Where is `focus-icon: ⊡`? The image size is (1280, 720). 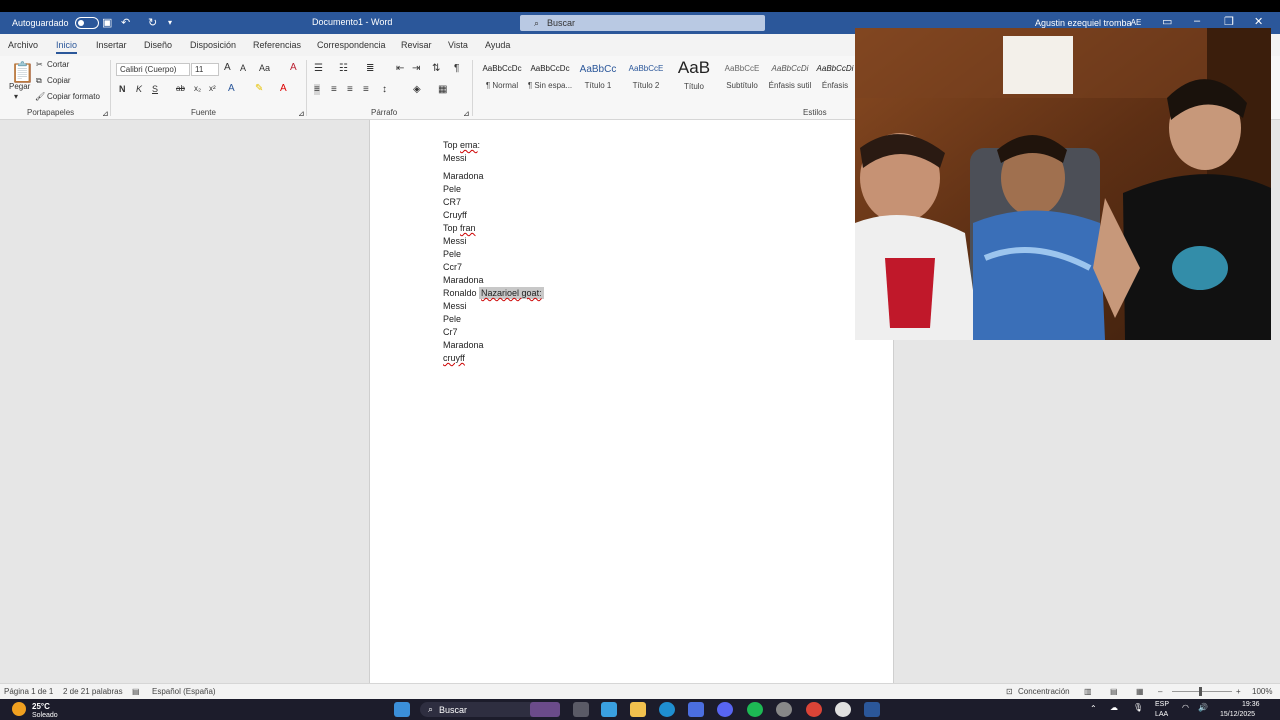
focus-icon: ⊡ is located at coordinates (1009, 691).